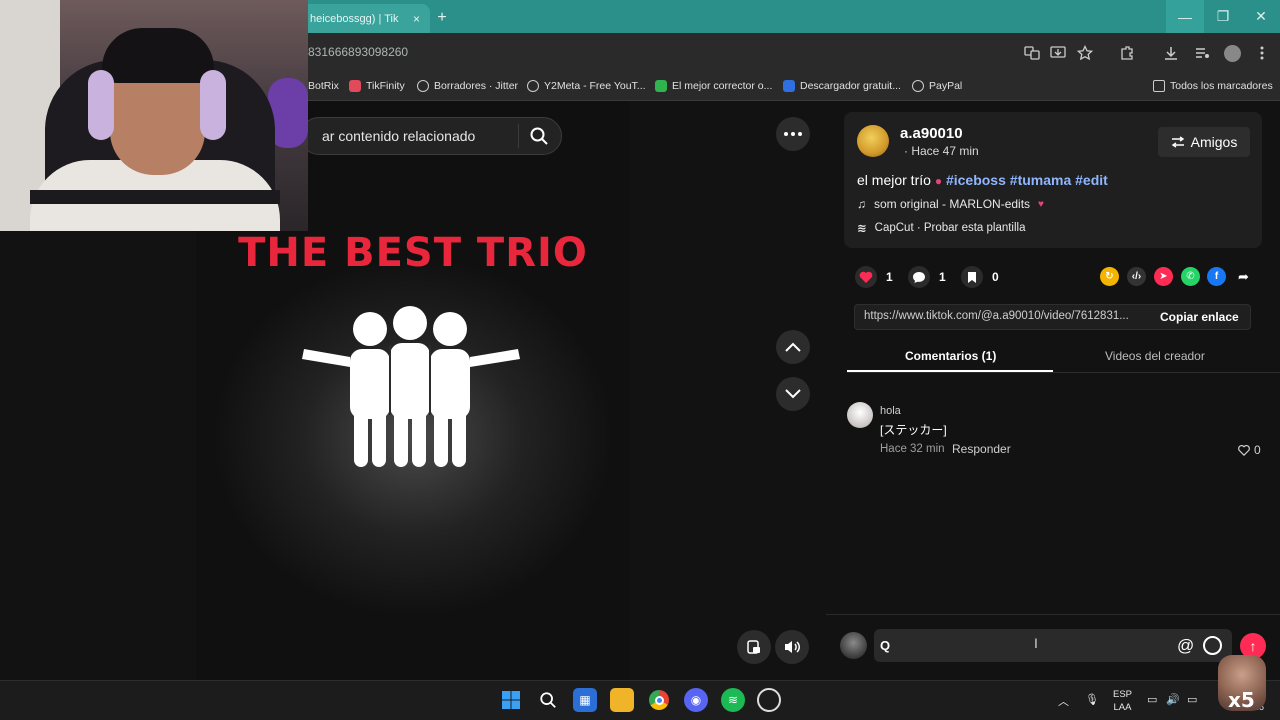 The width and height of the screenshot is (1280, 720). What do you see at coordinates (1190, 276) in the screenshot?
I see `whatsapp-icon: ✆` at bounding box center [1190, 276].